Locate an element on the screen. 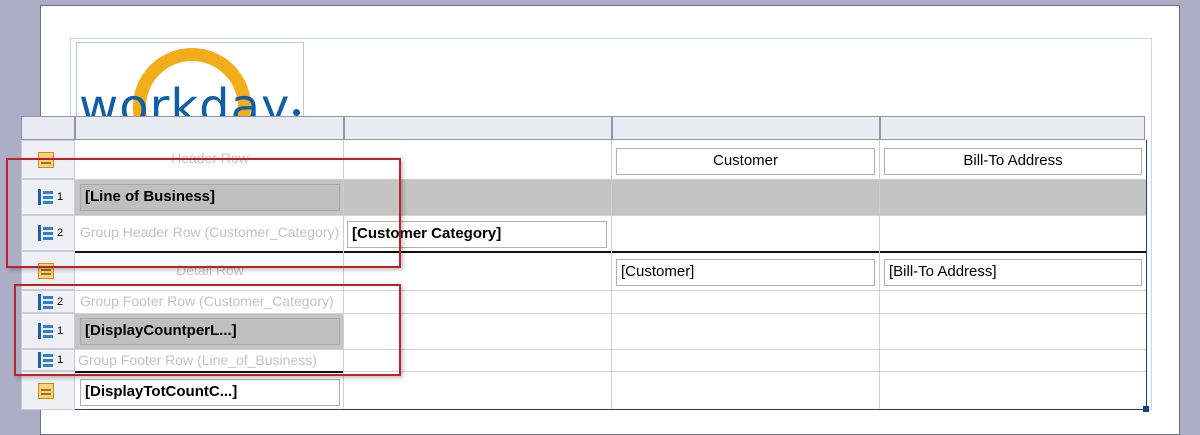 The height and width of the screenshot is (435, 1200). workday-logo: workday is located at coordinates (190, 79).